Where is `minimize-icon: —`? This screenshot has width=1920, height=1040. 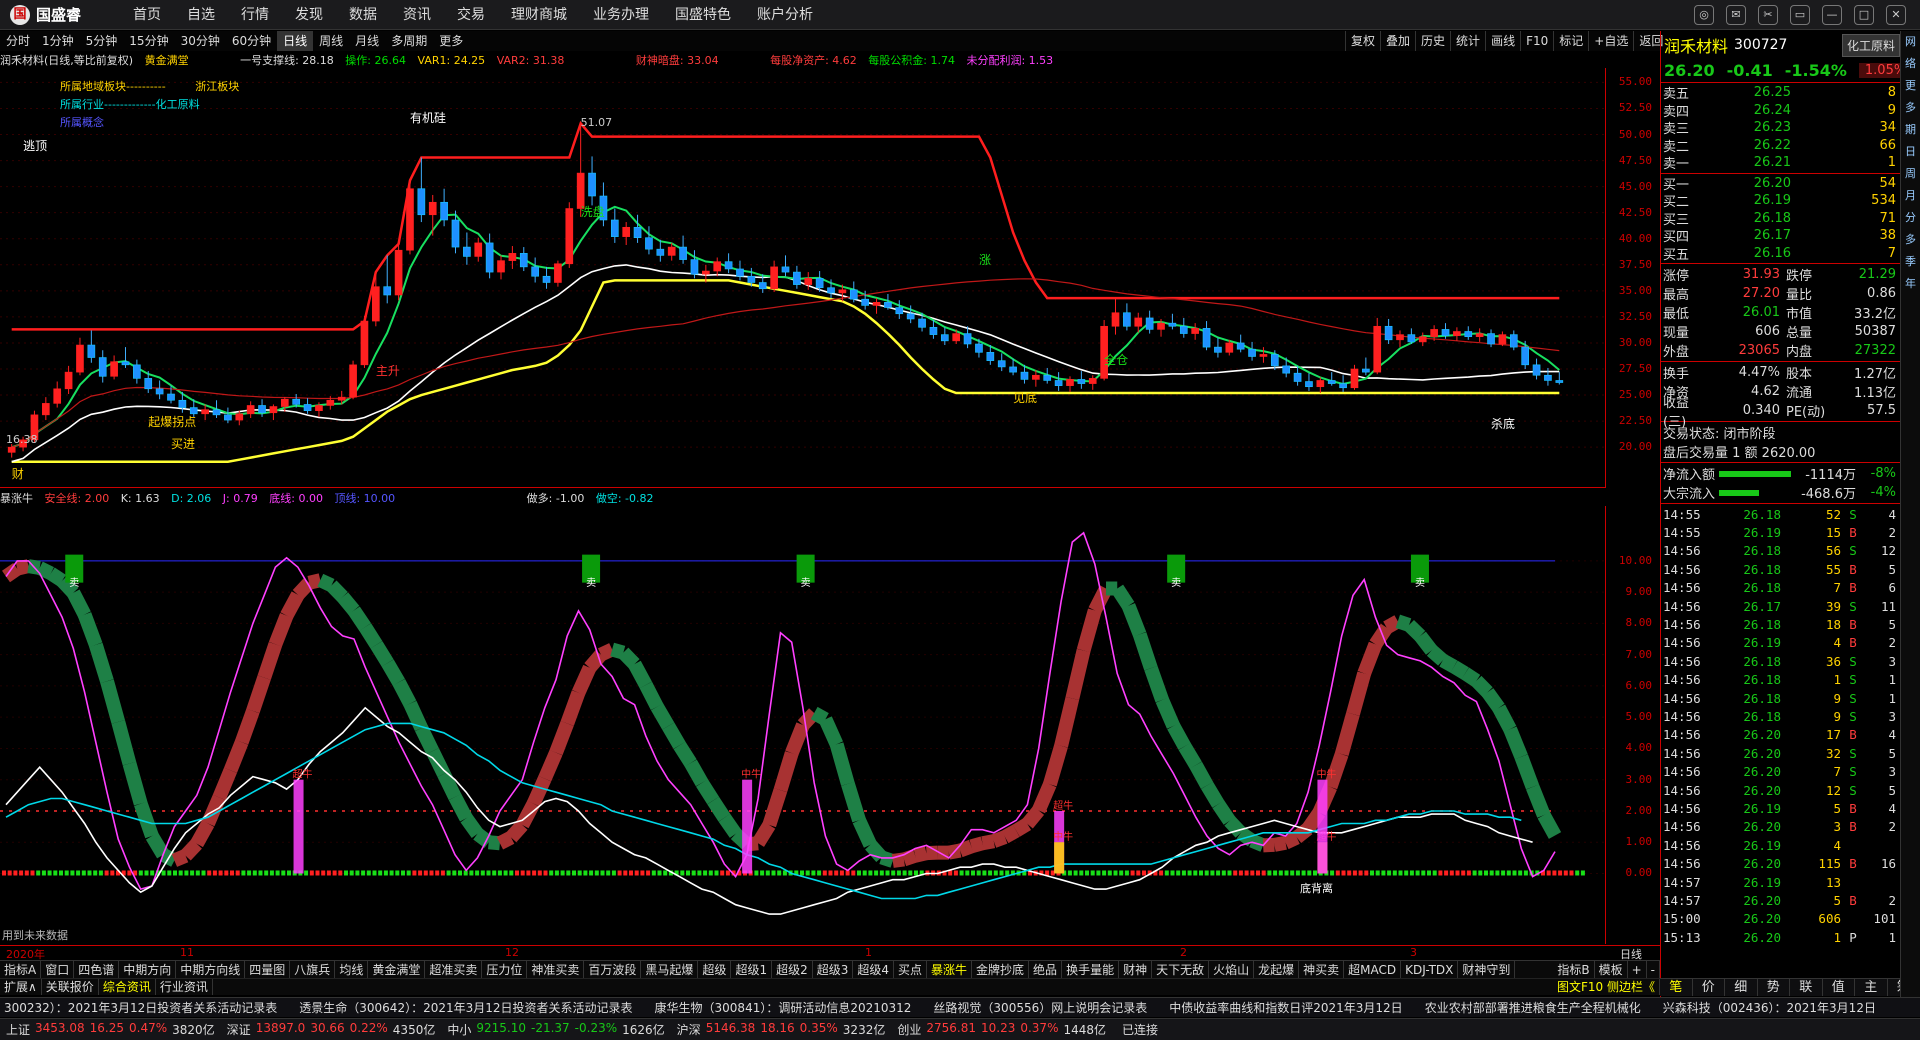
minimize-icon: — is located at coordinates (1832, 14).